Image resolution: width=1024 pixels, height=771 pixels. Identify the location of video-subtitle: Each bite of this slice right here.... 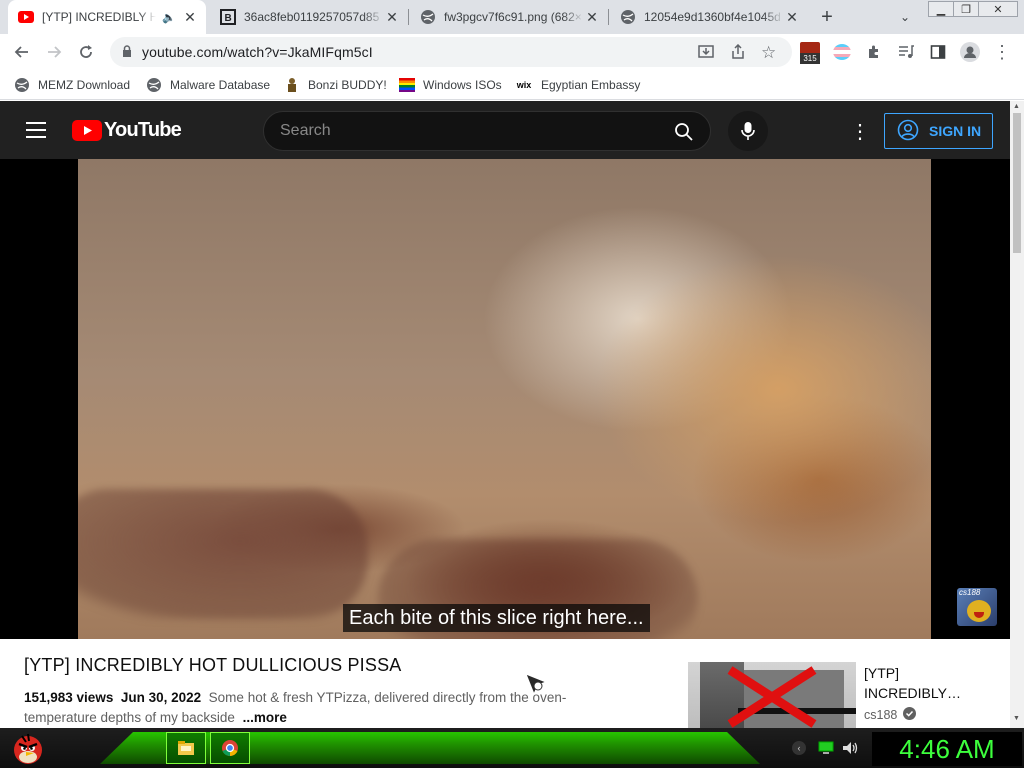
(496, 618).